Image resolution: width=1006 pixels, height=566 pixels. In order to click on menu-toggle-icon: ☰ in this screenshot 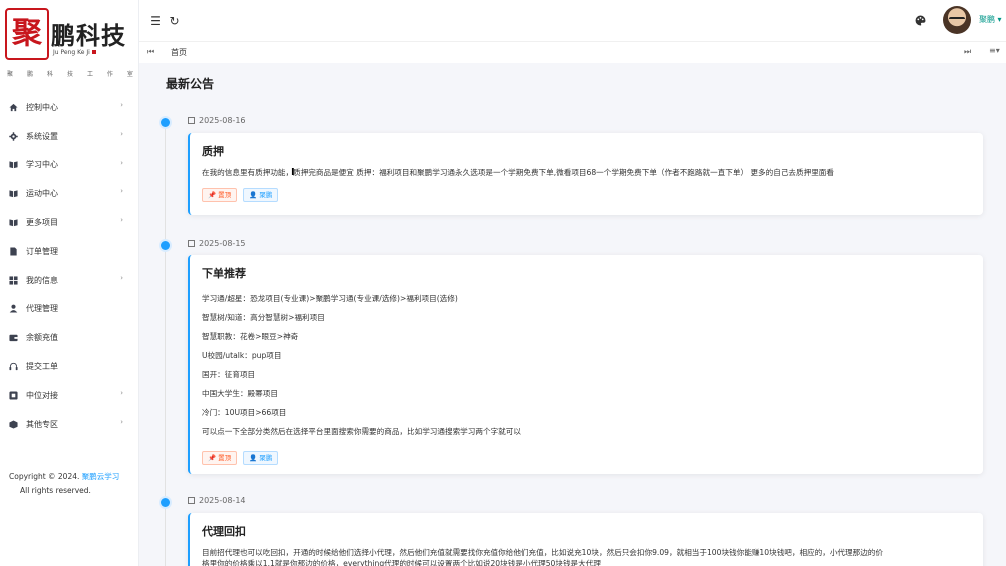, I will do `click(155, 21)`.